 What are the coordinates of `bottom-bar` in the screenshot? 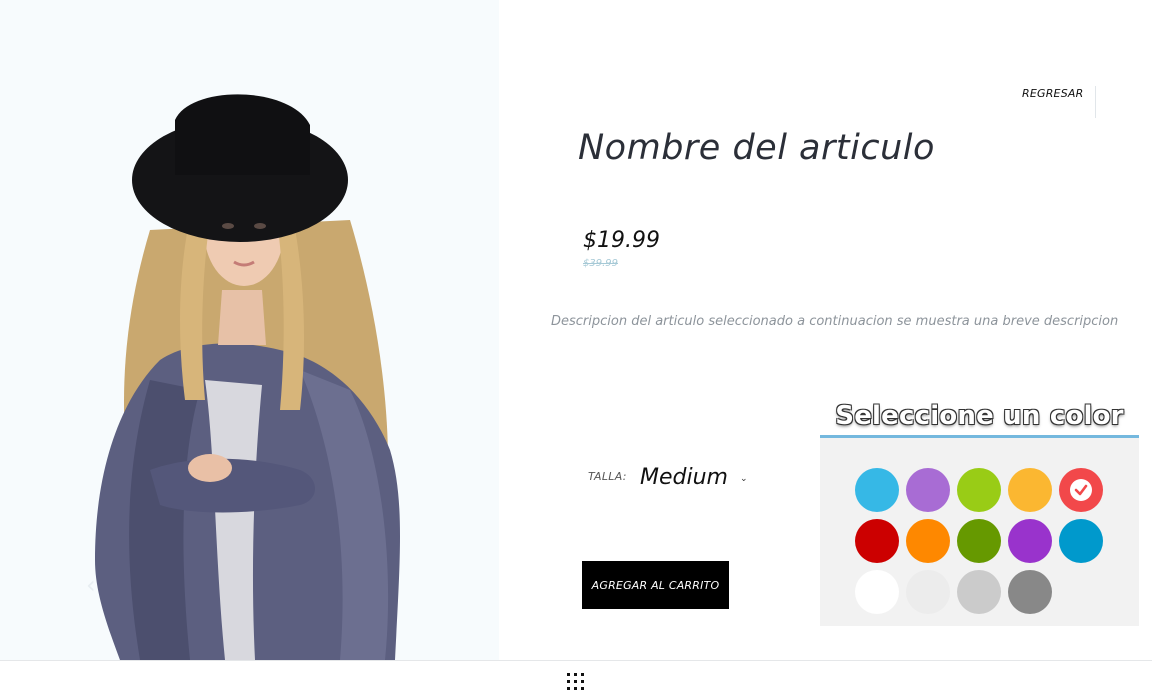 It's located at (576, 680).